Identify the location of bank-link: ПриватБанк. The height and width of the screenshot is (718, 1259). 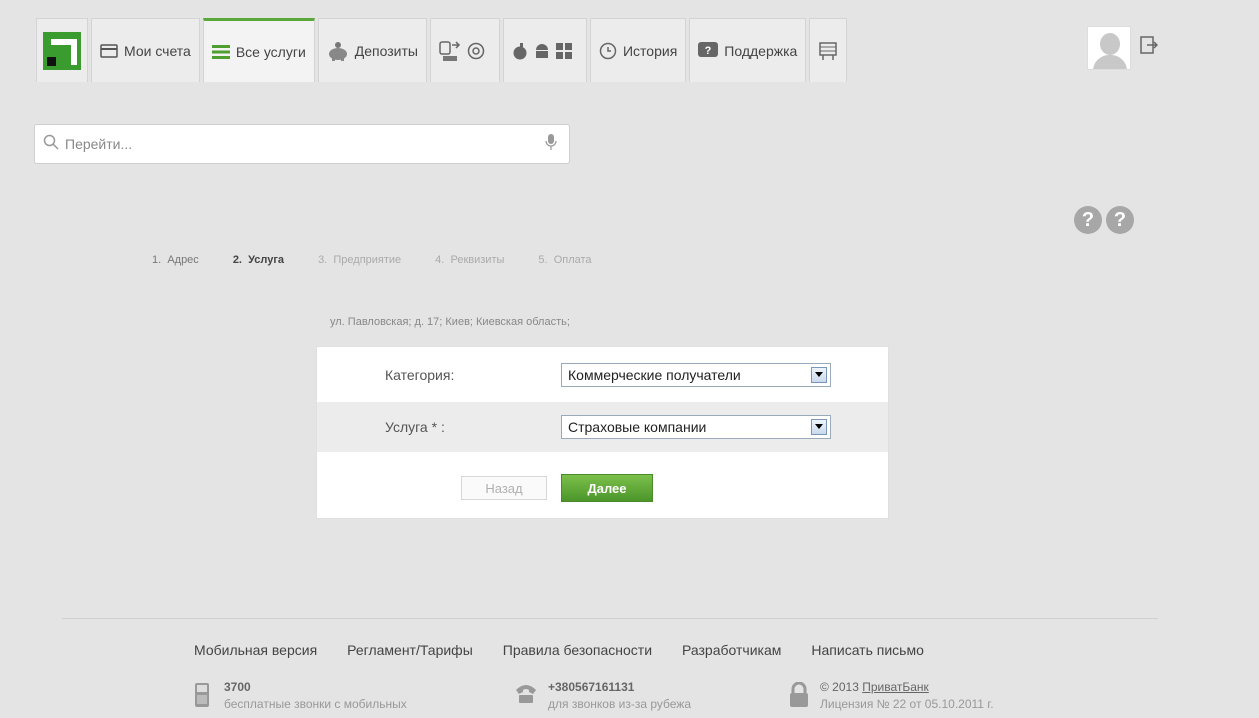
(895, 687).